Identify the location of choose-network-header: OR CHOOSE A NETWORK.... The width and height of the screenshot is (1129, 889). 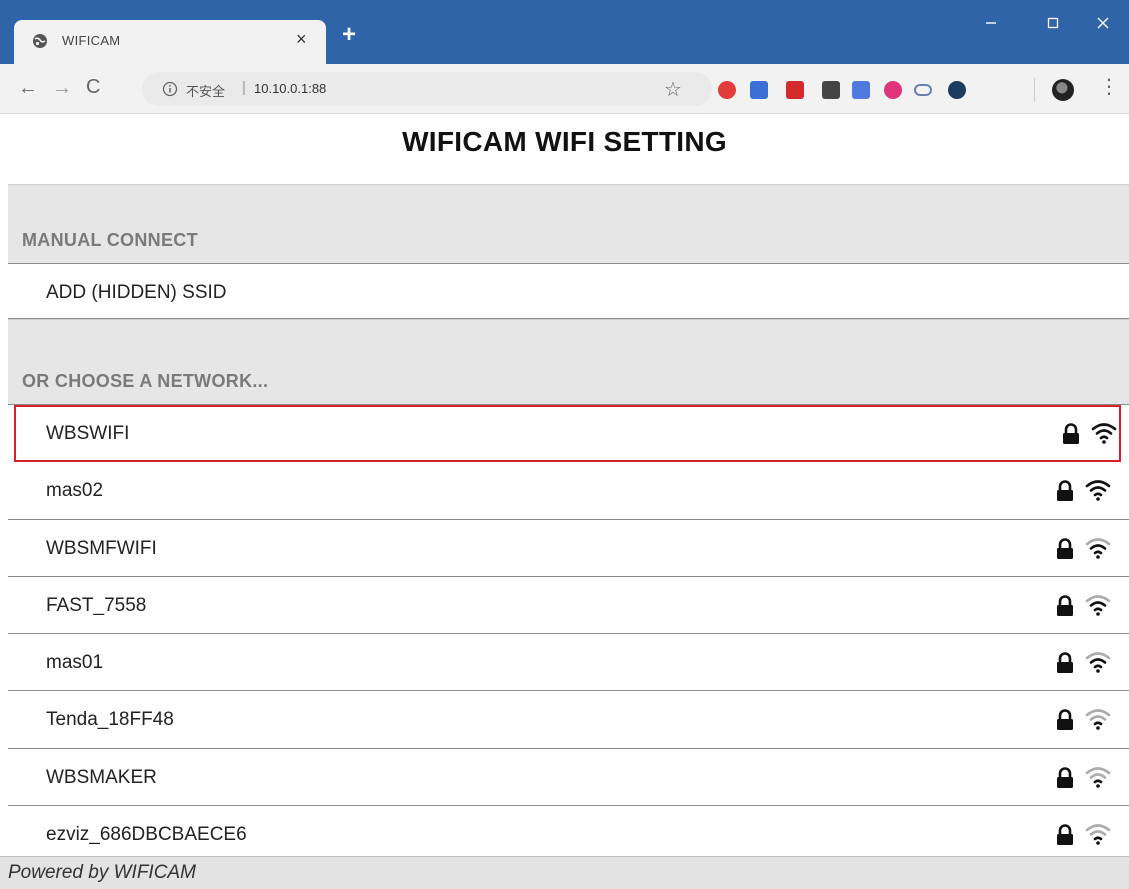
(568, 362).